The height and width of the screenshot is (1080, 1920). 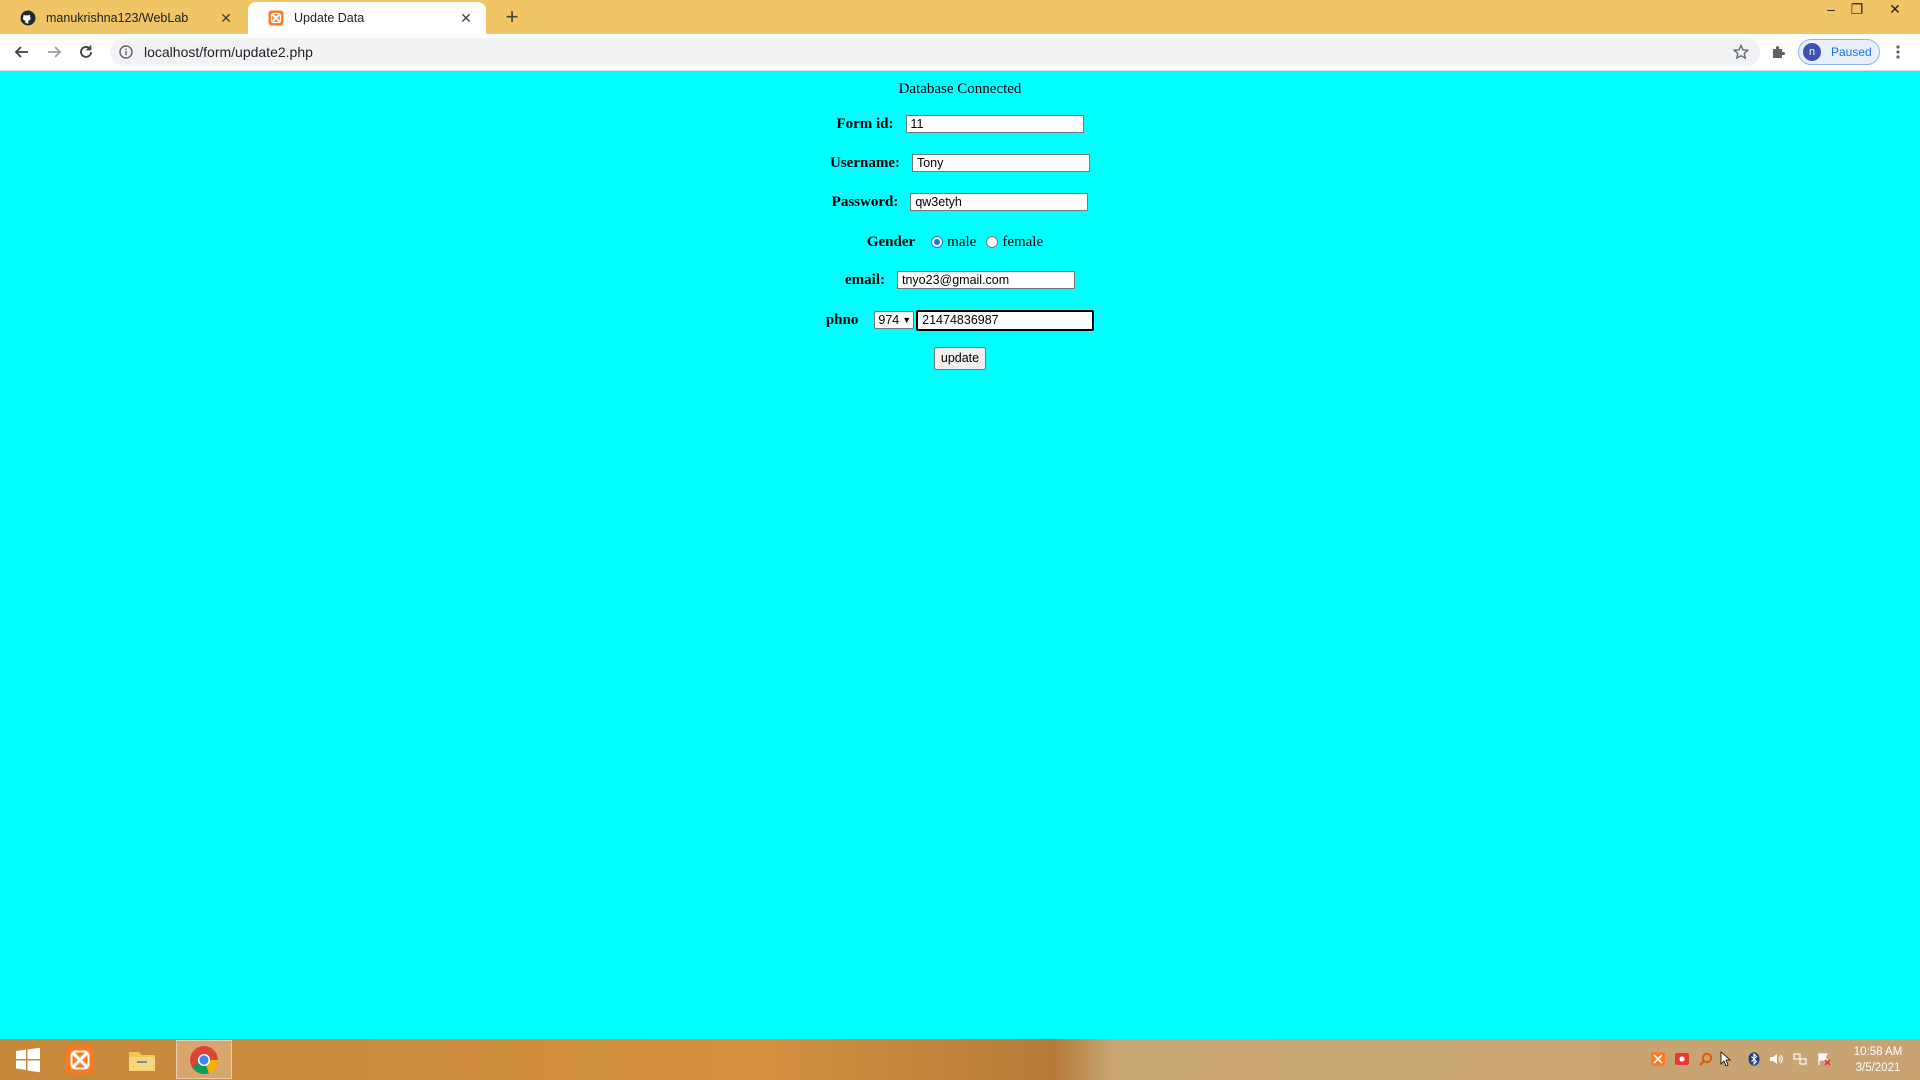 I want to click on bookmark-star-icon, so click(x=1741, y=52).